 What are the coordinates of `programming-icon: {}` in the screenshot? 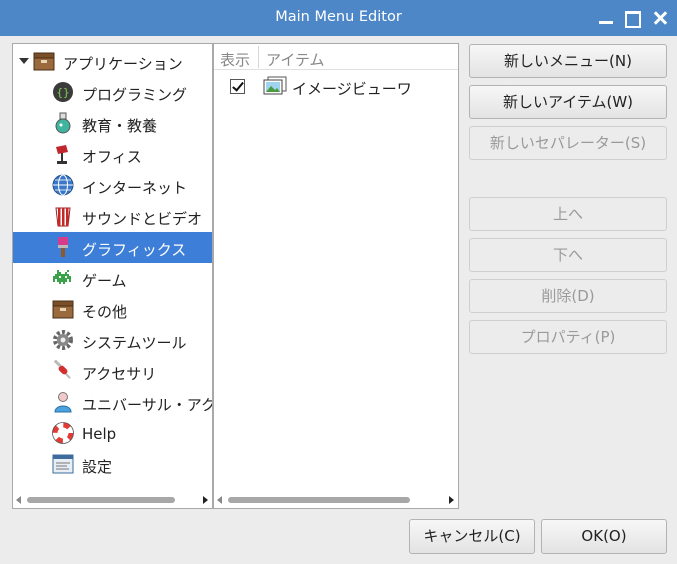 It's located at (63, 92).